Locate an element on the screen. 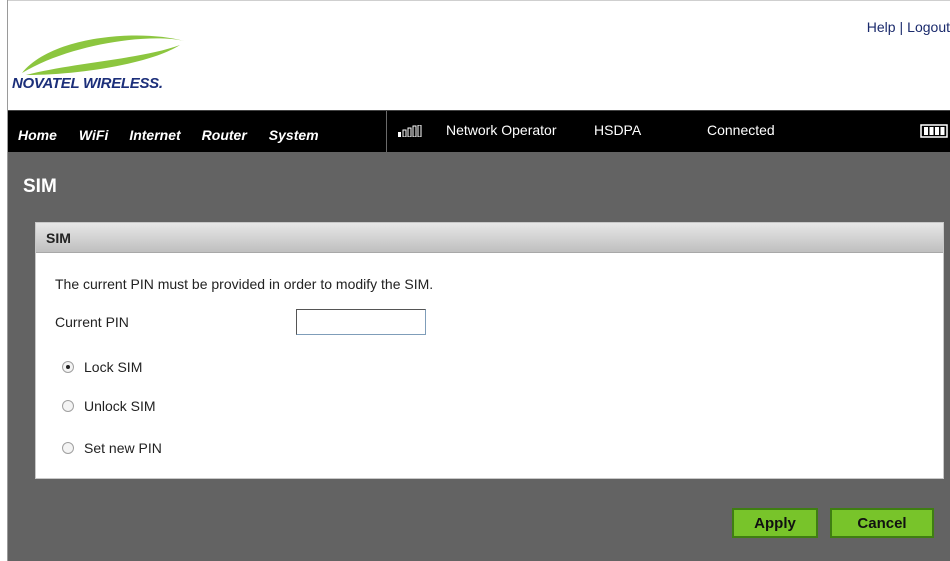 This screenshot has width=950, height=561. network-type: HSDPA is located at coordinates (618, 130).